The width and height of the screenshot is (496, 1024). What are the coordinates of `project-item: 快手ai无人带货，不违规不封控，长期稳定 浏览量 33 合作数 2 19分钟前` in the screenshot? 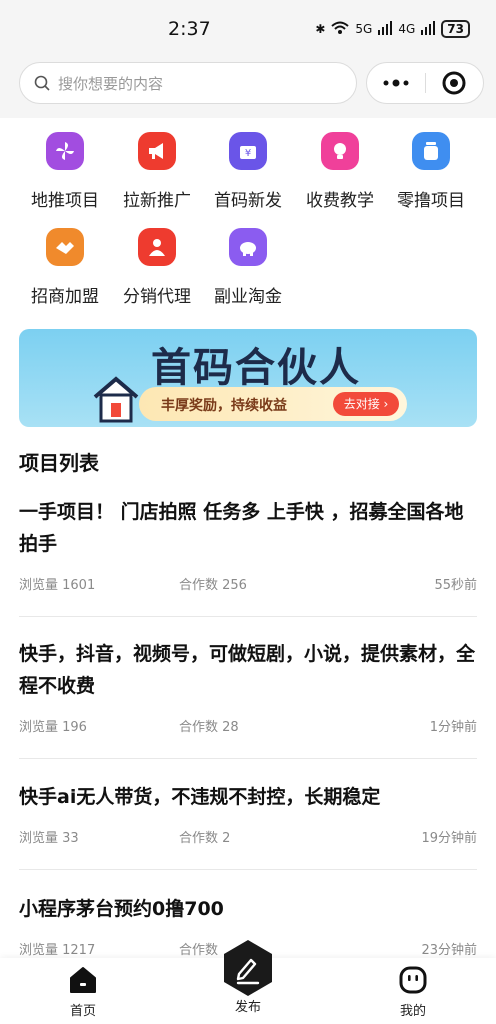 It's located at (248, 825).